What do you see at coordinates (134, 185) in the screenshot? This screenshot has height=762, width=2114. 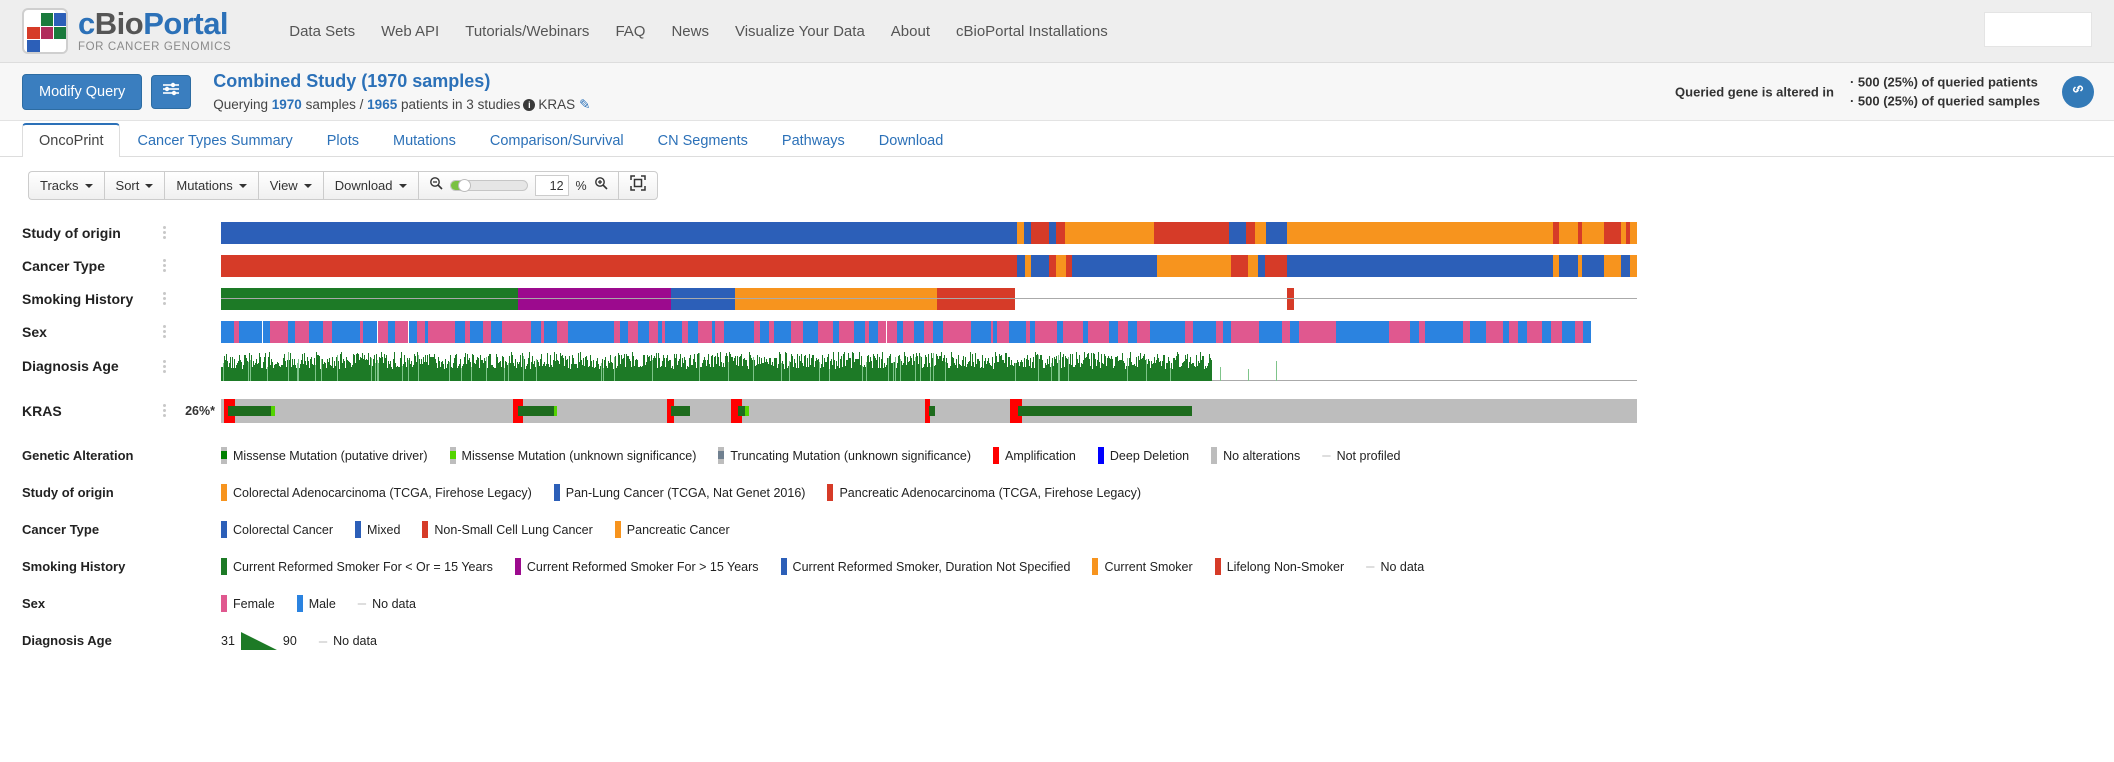 I see `sort-dropdown: Sort` at bounding box center [134, 185].